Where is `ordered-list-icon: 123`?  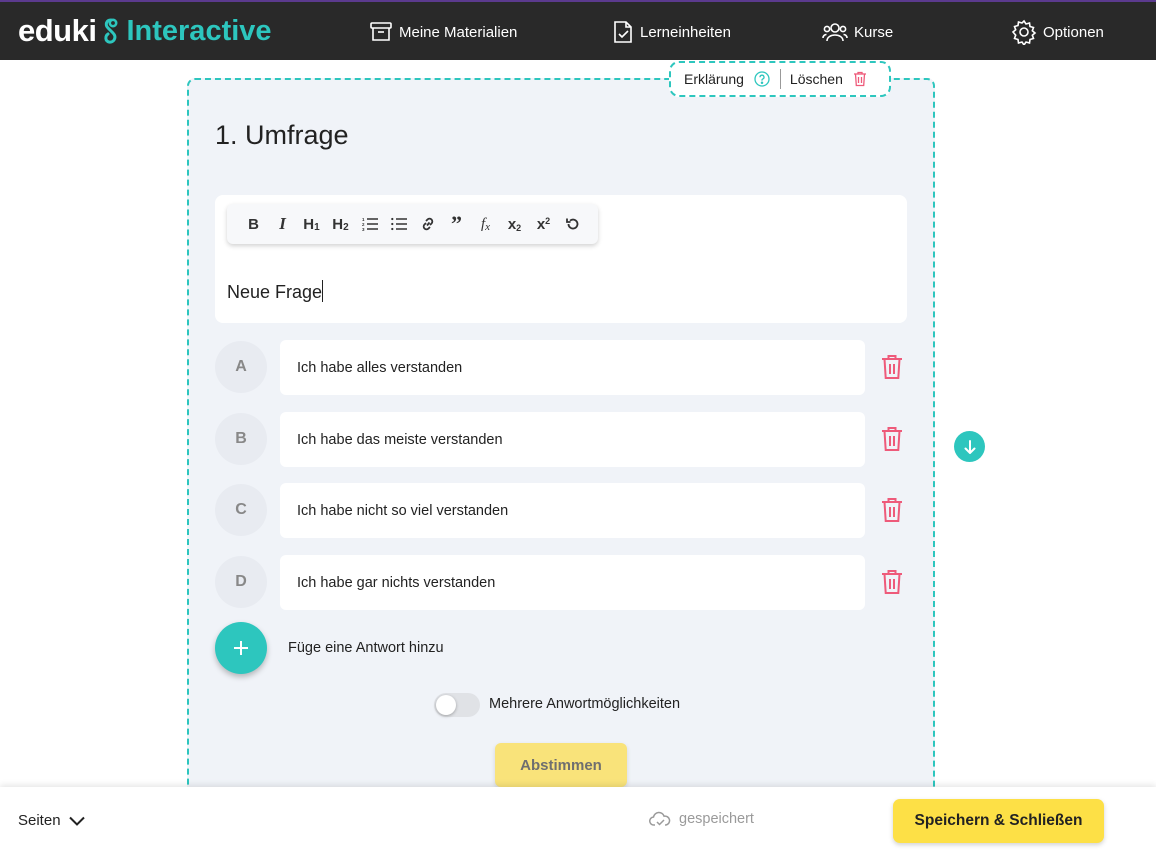
ordered-list-icon: 123 is located at coordinates (370, 224).